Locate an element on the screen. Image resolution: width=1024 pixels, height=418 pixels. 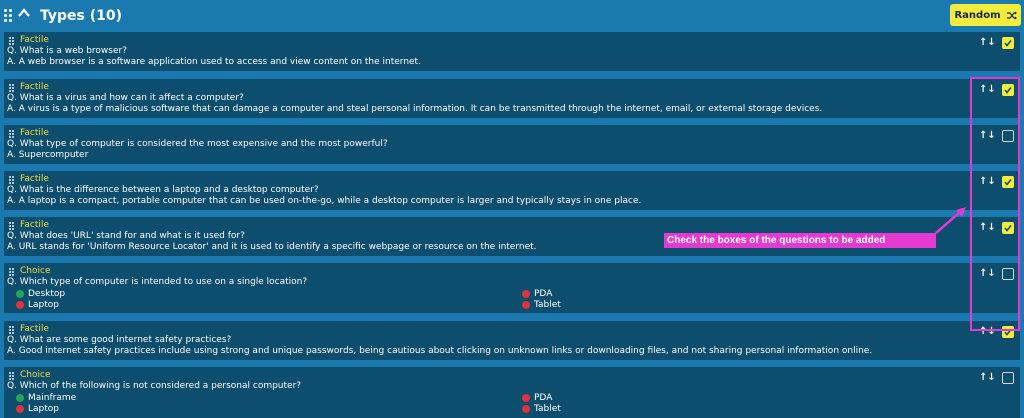
annotation-arrow-icon is located at coordinates (950, 220).